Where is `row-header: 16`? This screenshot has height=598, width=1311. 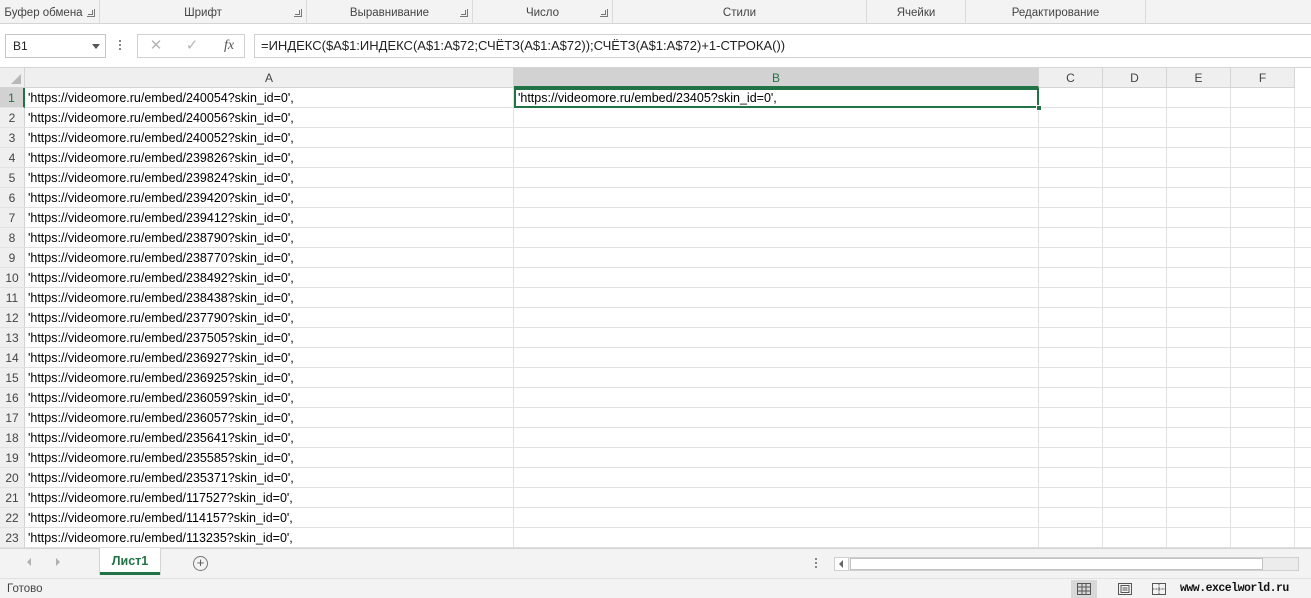
row-header: 16 is located at coordinates (12, 398).